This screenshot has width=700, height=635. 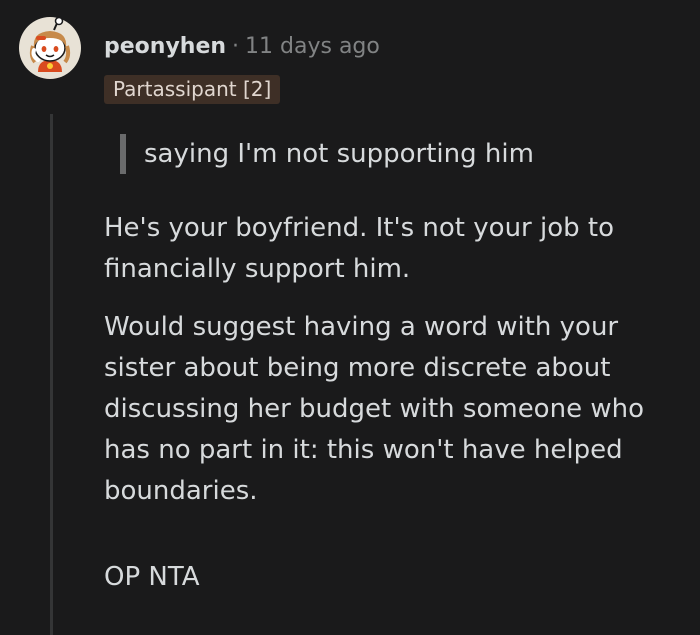 What do you see at coordinates (242, 47) in the screenshot?
I see `comment-meta: peonyhen · 11 days ago` at bounding box center [242, 47].